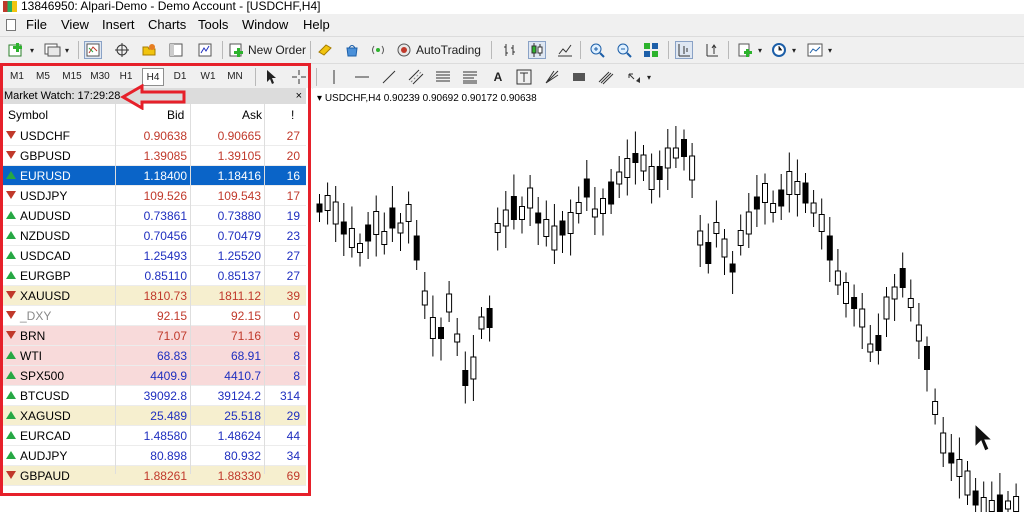 This screenshot has width=1024, height=512. I want to click on timeframe-m15: M15, so click(72, 77).